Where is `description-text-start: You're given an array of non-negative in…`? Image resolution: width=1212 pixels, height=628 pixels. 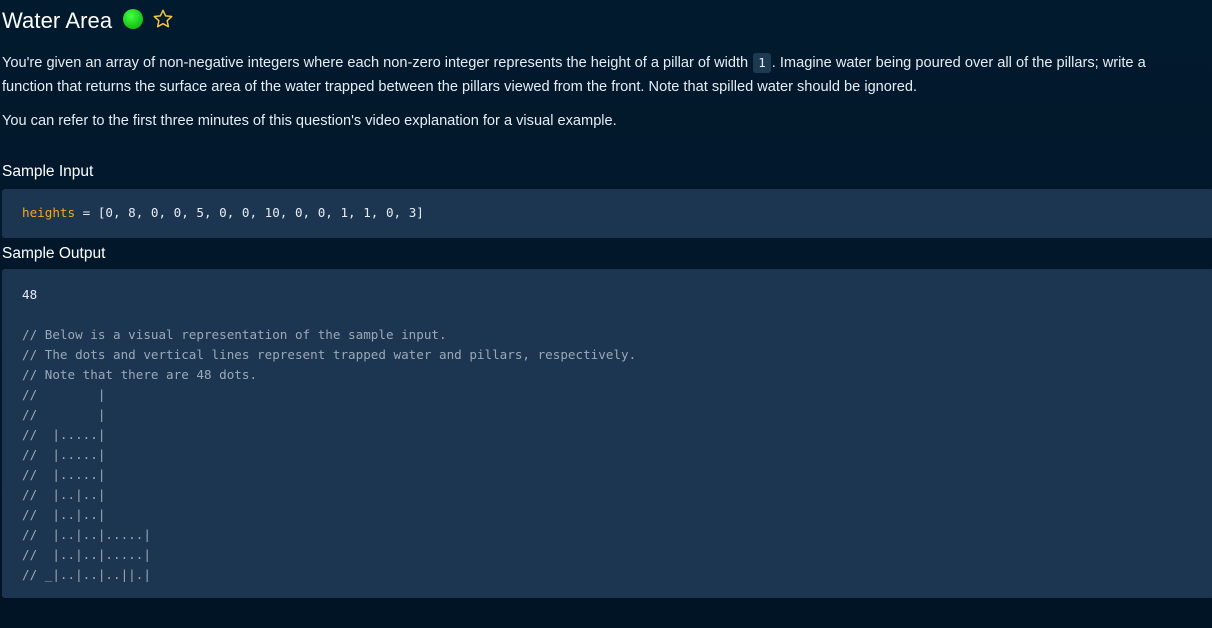 description-text-start: You're given an array of non-negative in… is located at coordinates (377, 63).